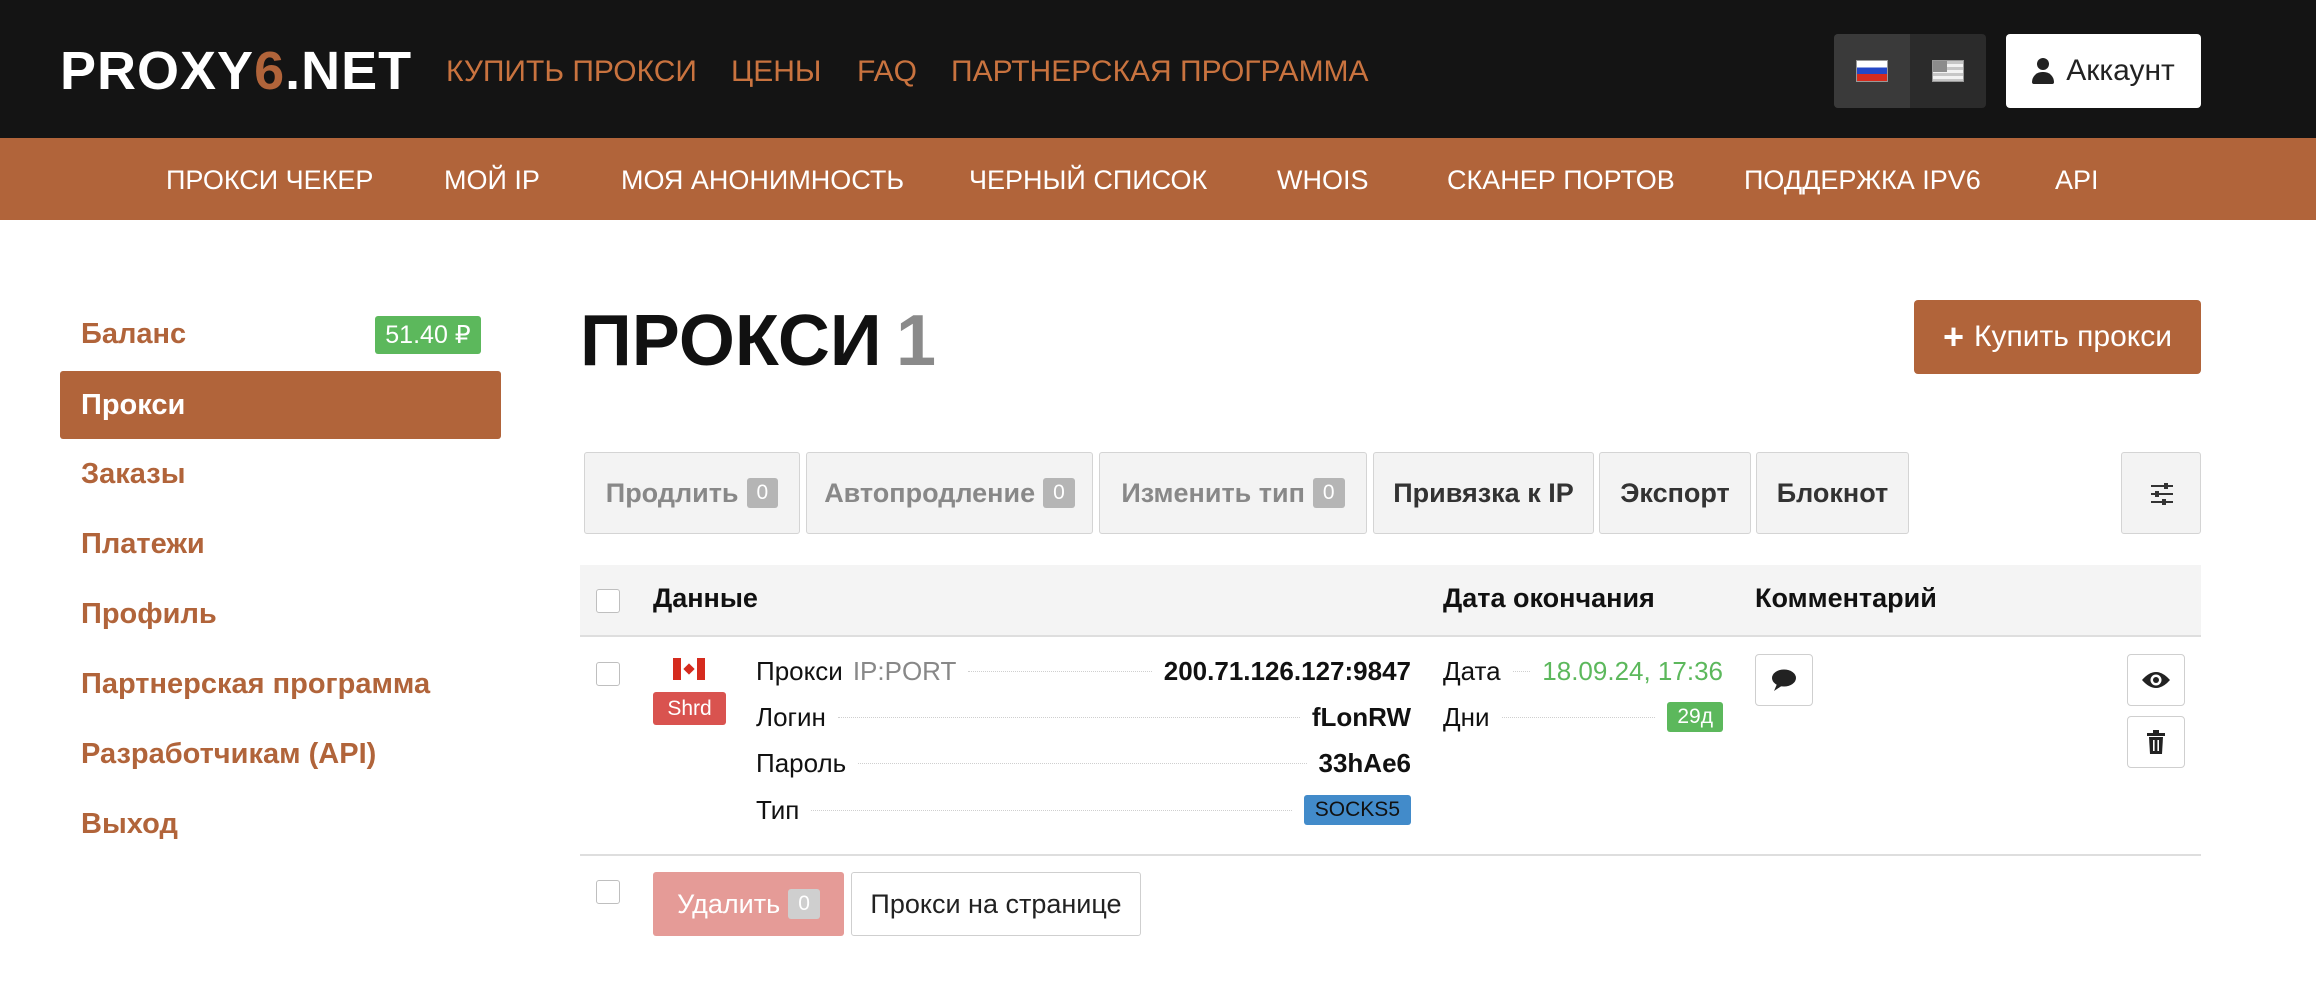  I want to click on row-checkbox, so click(608, 674).